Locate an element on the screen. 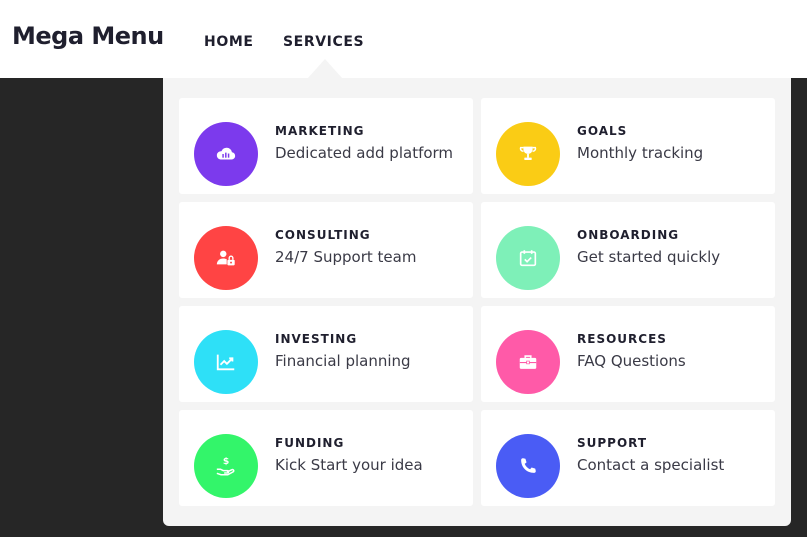 The image size is (807, 537). navbar: Mega Menu HOME SERVICES is located at coordinates (403, 39).